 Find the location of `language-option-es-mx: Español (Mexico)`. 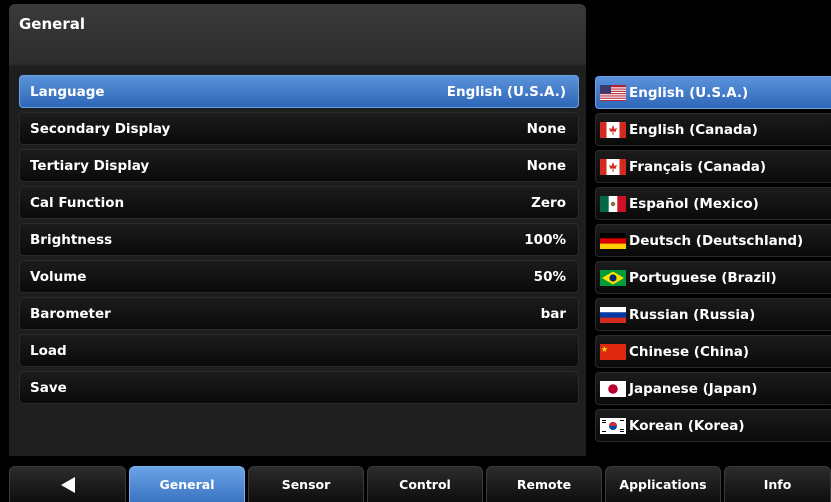

language-option-es-mx: Español (Mexico) is located at coordinates (713, 203).